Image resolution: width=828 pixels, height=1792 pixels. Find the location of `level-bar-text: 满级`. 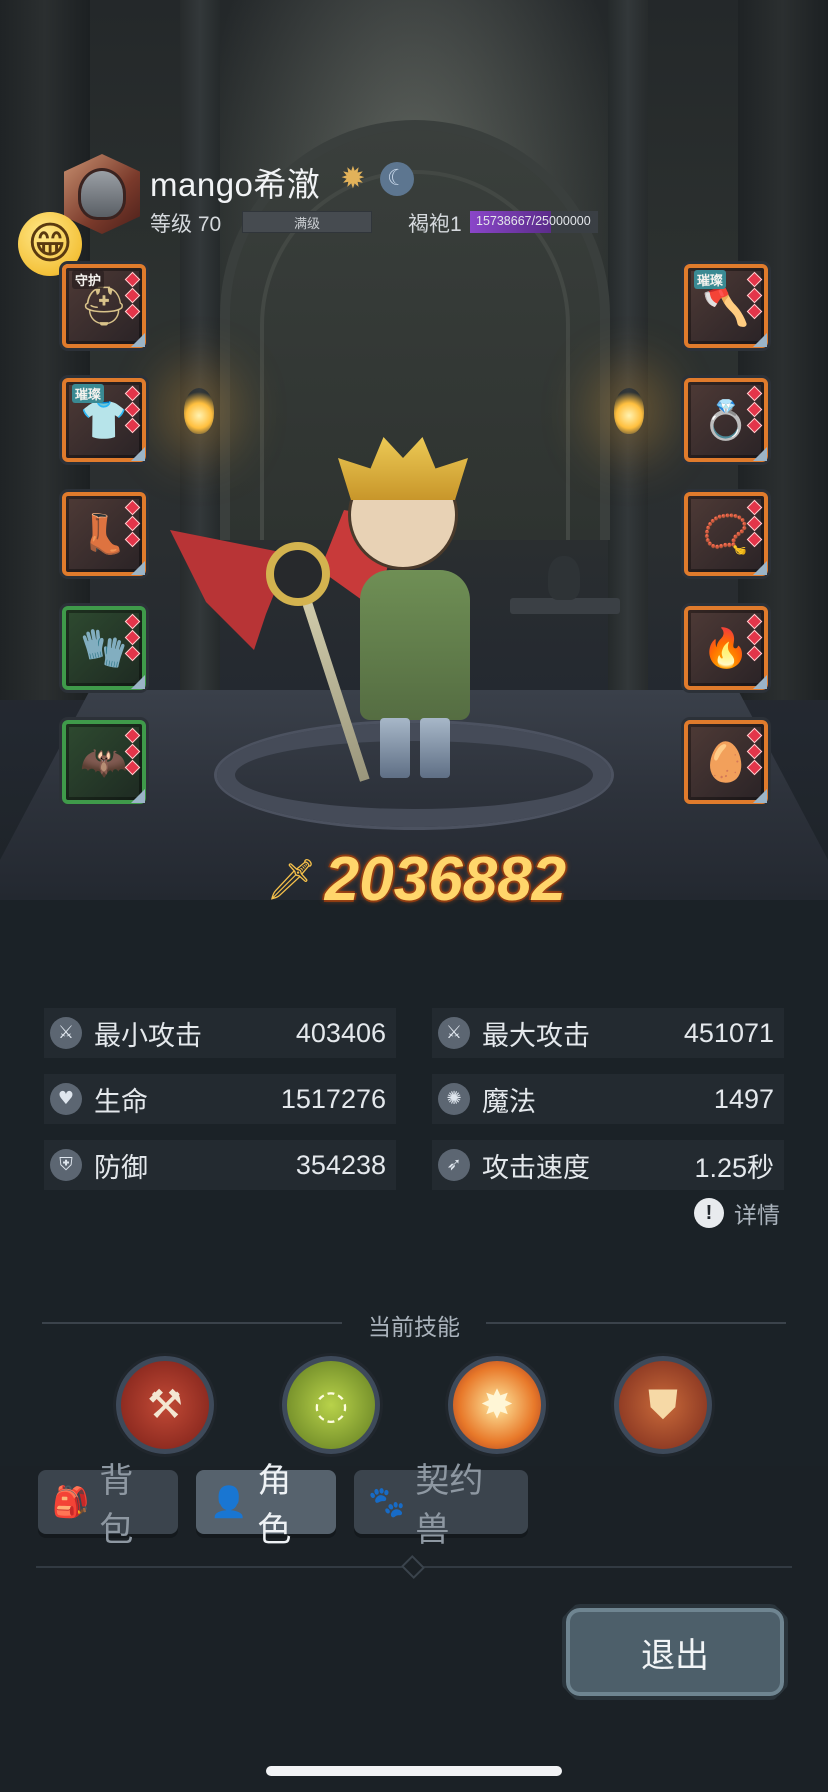

level-bar-text: 满级 is located at coordinates (306, 223).